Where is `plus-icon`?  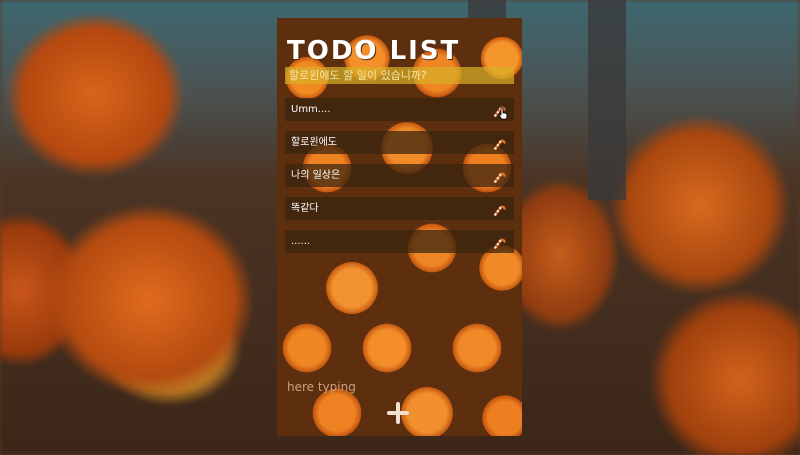 plus-icon is located at coordinates (398, 413).